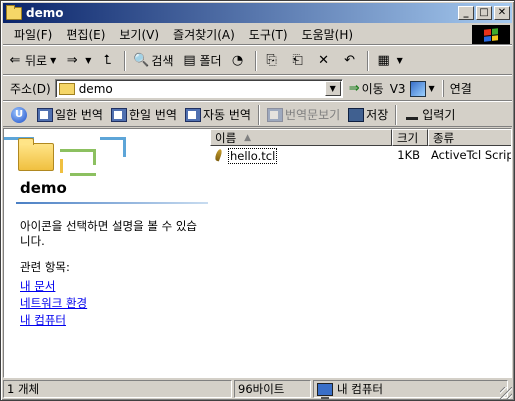 This screenshot has width=515, height=401. Describe the element at coordinates (36, 61) in the screenshot. I see `back-label: 뒤로` at that location.